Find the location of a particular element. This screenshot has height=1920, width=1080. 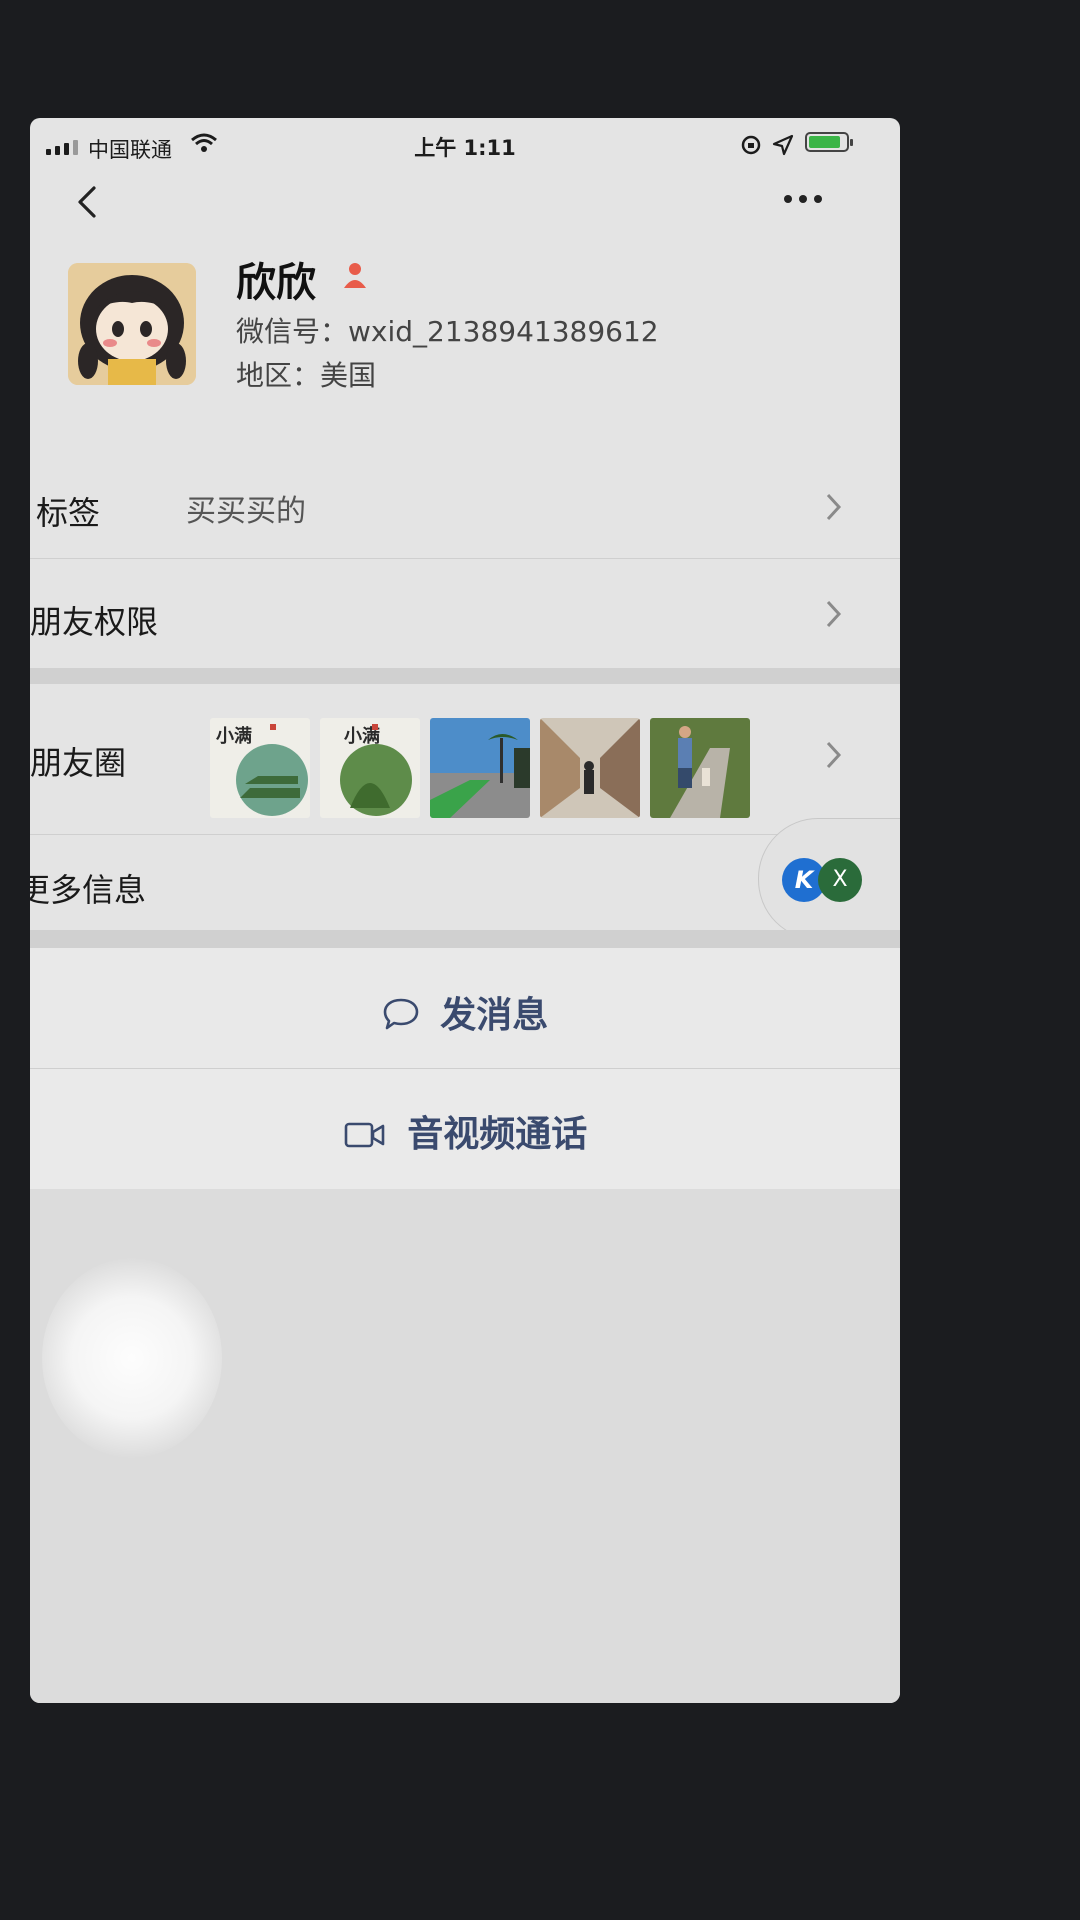

ellipsis-icon is located at coordinates (803, 199).